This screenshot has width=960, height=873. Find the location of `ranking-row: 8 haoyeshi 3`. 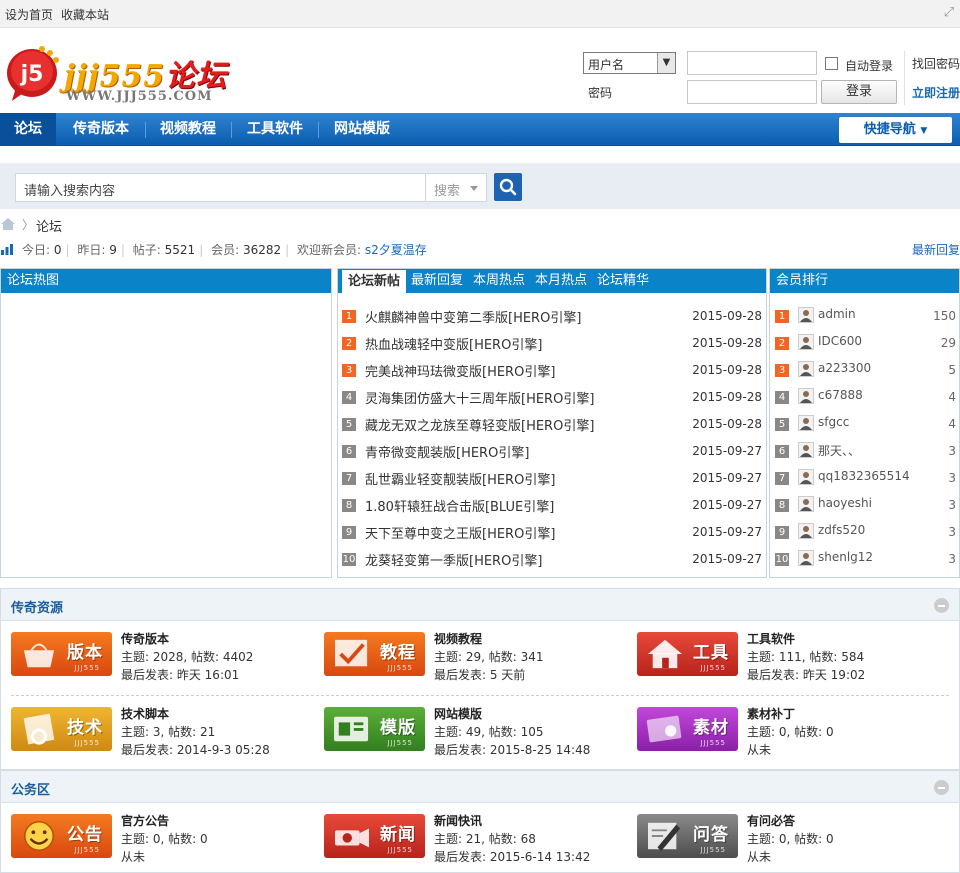

ranking-row: 8 haoyeshi 3 is located at coordinates (864, 505).